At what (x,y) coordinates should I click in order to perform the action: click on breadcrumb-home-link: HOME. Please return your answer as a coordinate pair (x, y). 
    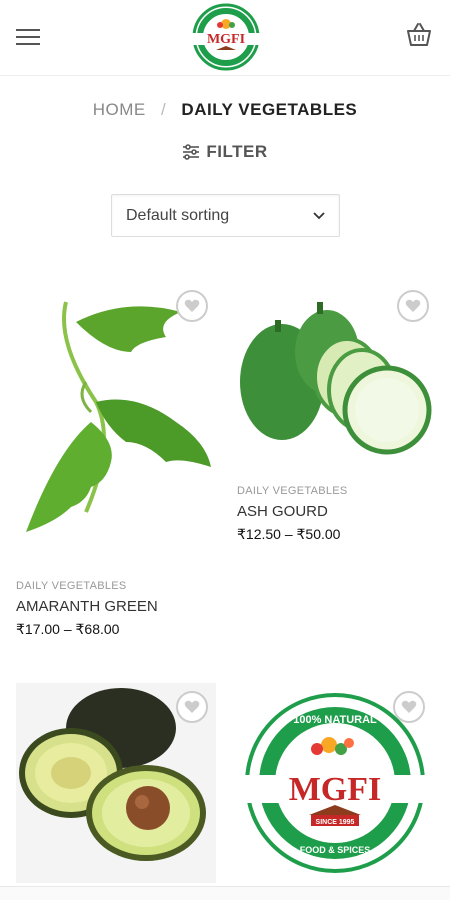
    Looking at the image, I should click on (119, 109).